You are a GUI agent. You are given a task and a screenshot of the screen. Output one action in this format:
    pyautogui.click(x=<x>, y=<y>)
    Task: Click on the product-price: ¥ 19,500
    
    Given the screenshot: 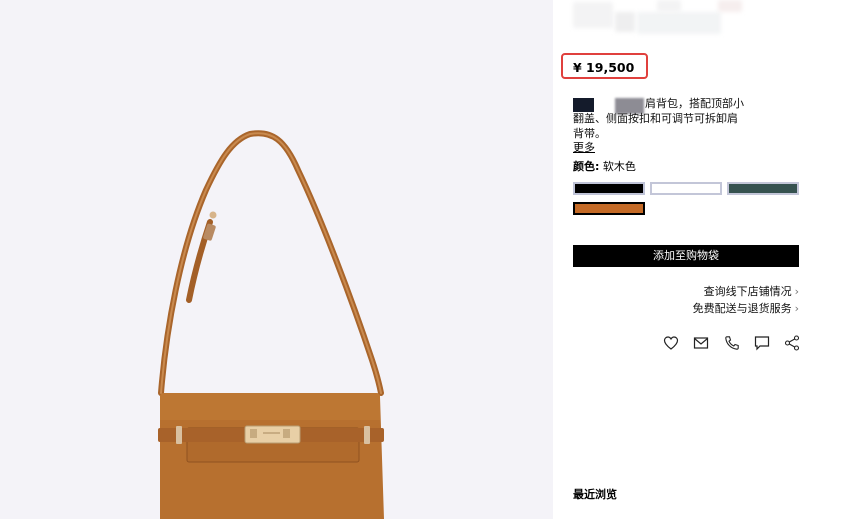 What is the action you would take?
    pyautogui.click(x=604, y=67)
    